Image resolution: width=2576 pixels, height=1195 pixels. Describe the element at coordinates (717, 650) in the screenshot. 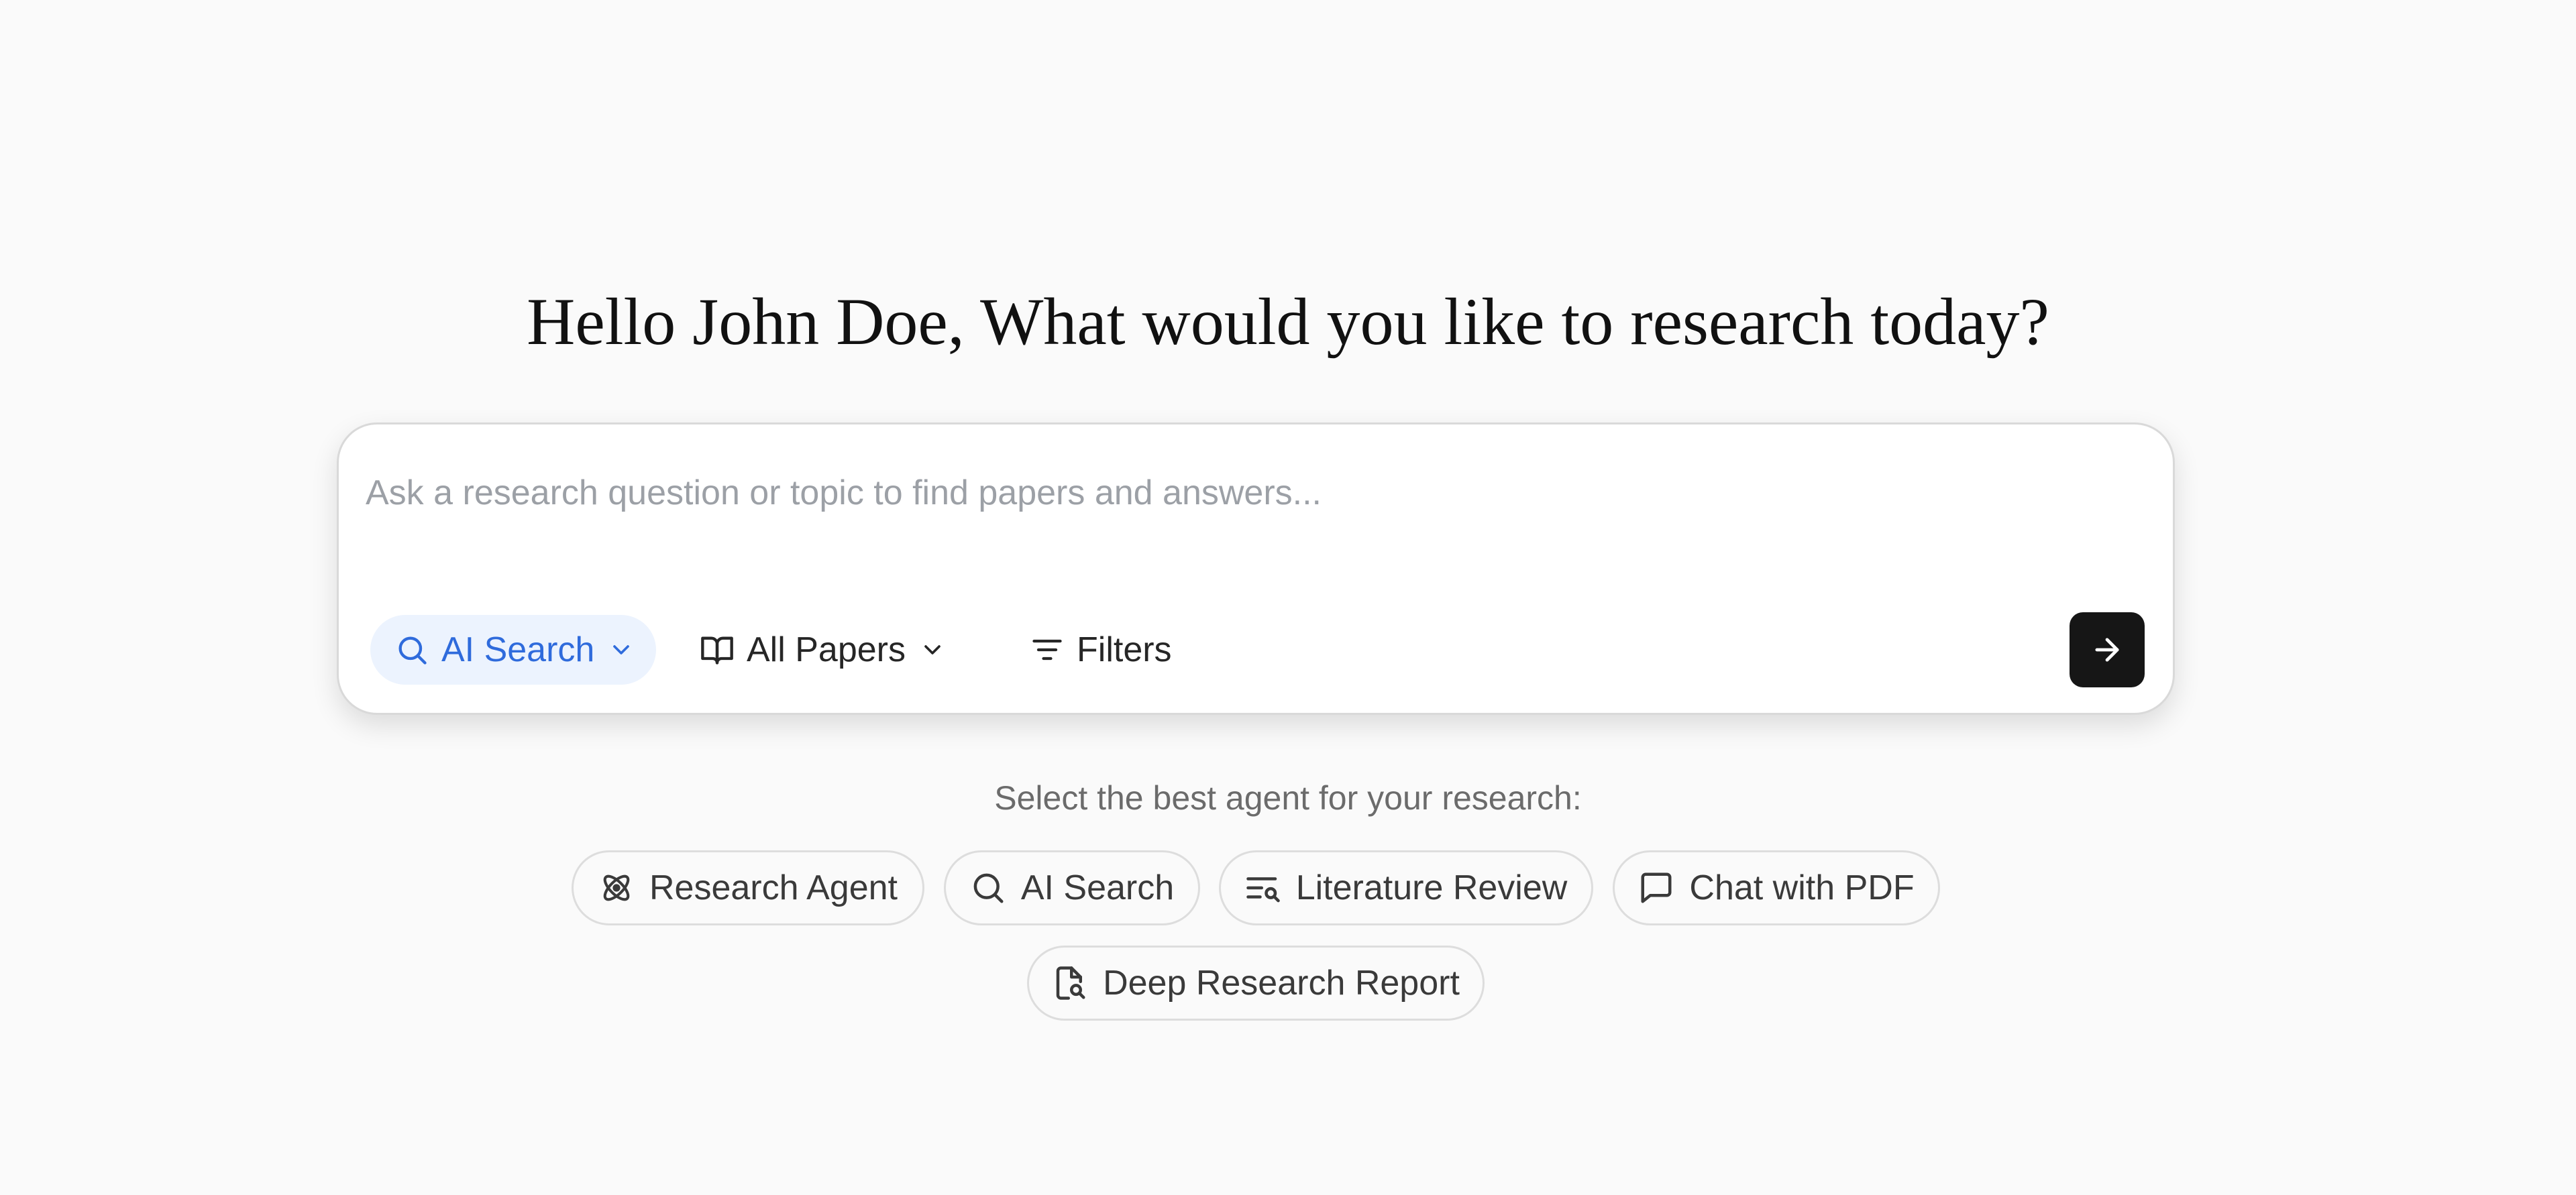

I see `book-open-icon` at that location.